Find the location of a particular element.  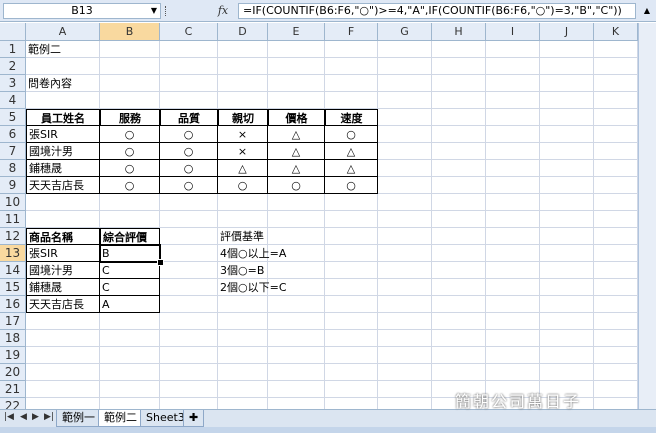

column-header-d: D is located at coordinates (243, 32).